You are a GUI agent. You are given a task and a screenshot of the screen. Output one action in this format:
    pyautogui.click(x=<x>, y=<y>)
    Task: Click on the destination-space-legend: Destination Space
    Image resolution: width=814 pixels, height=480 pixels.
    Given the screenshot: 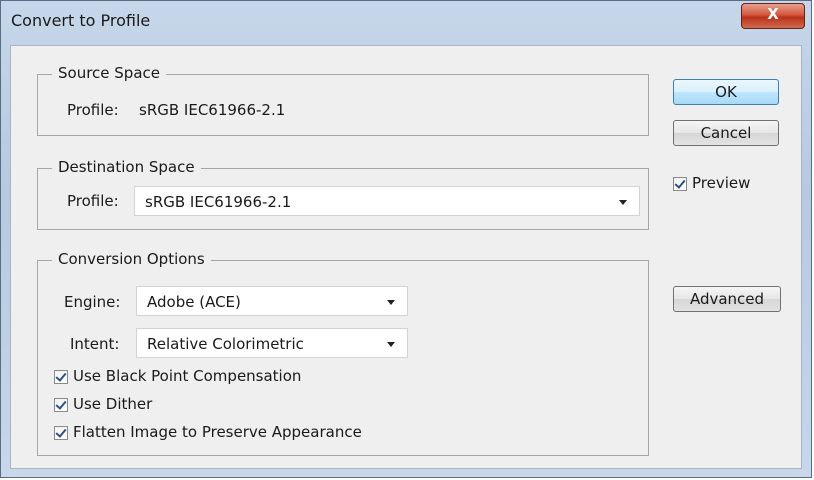 What is the action you would take?
    pyautogui.click(x=126, y=167)
    